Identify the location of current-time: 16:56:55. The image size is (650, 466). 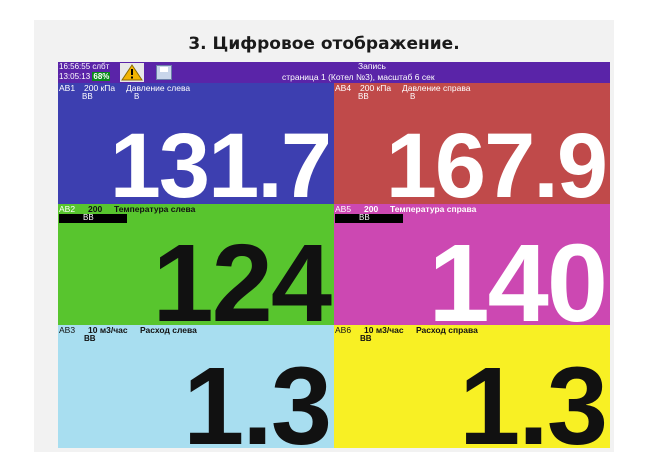
(75, 66).